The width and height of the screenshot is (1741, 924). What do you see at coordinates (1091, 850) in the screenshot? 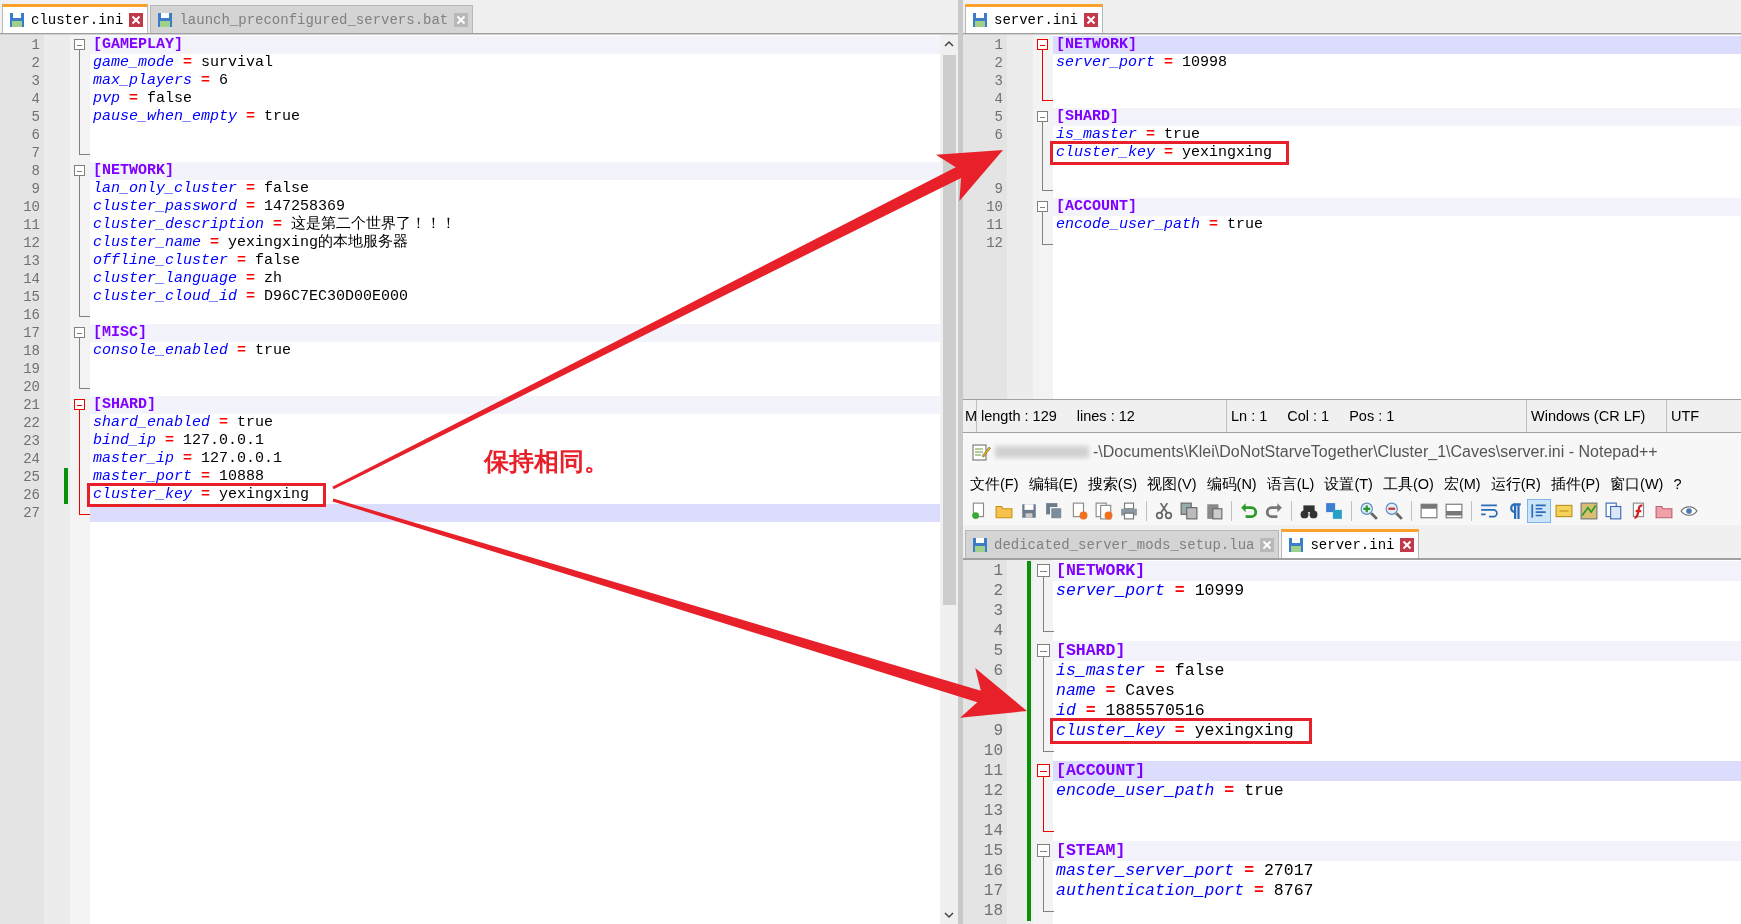
I see `code-line: [STEAM]` at bounding box center [1091, 850].